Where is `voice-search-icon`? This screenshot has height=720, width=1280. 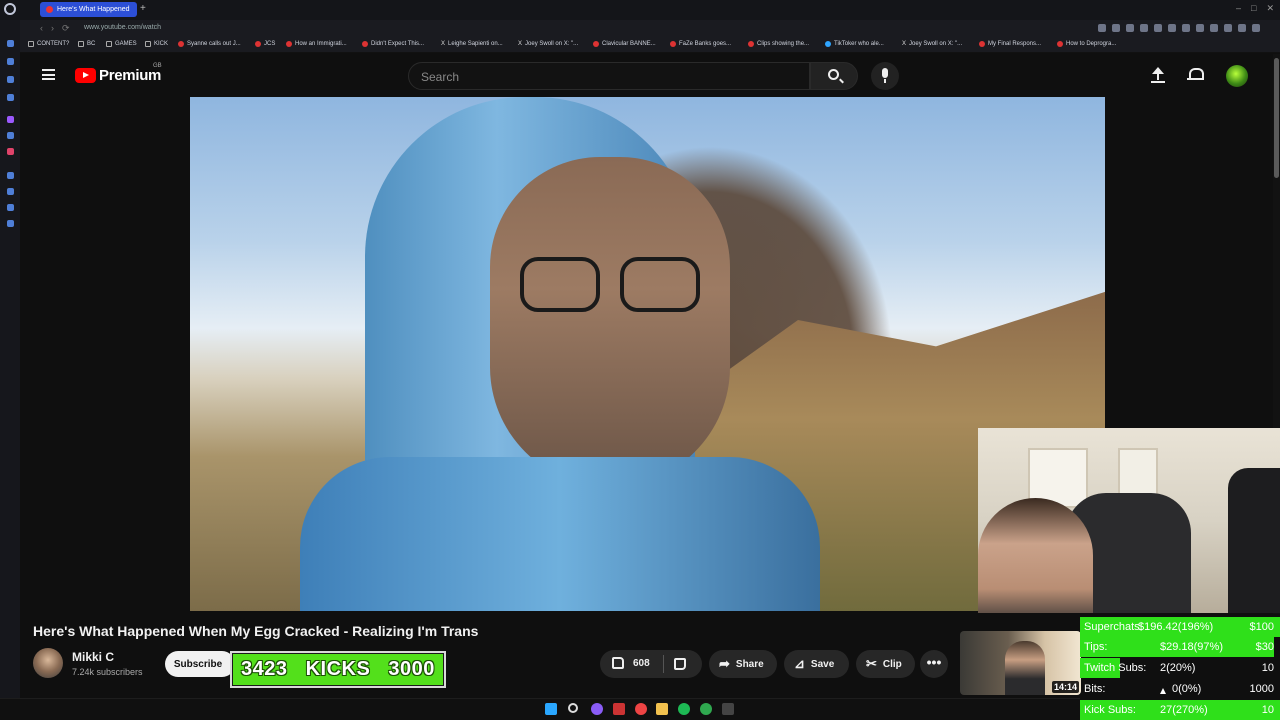 voice-search-icon is located at coordinates (885, 76).